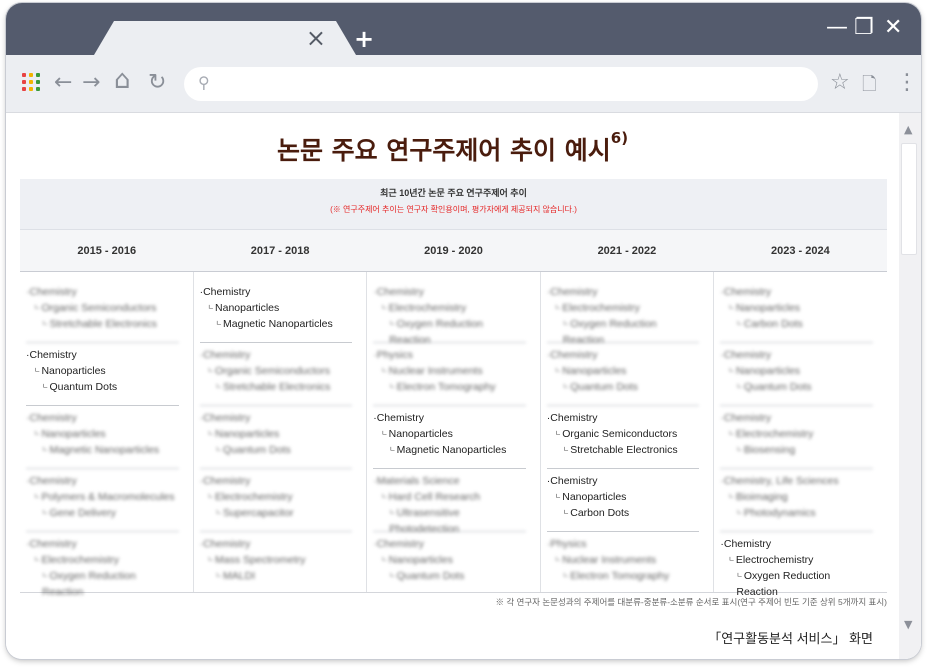  I want to click on scrollbar: ▲ ▼, so click(910, 386).